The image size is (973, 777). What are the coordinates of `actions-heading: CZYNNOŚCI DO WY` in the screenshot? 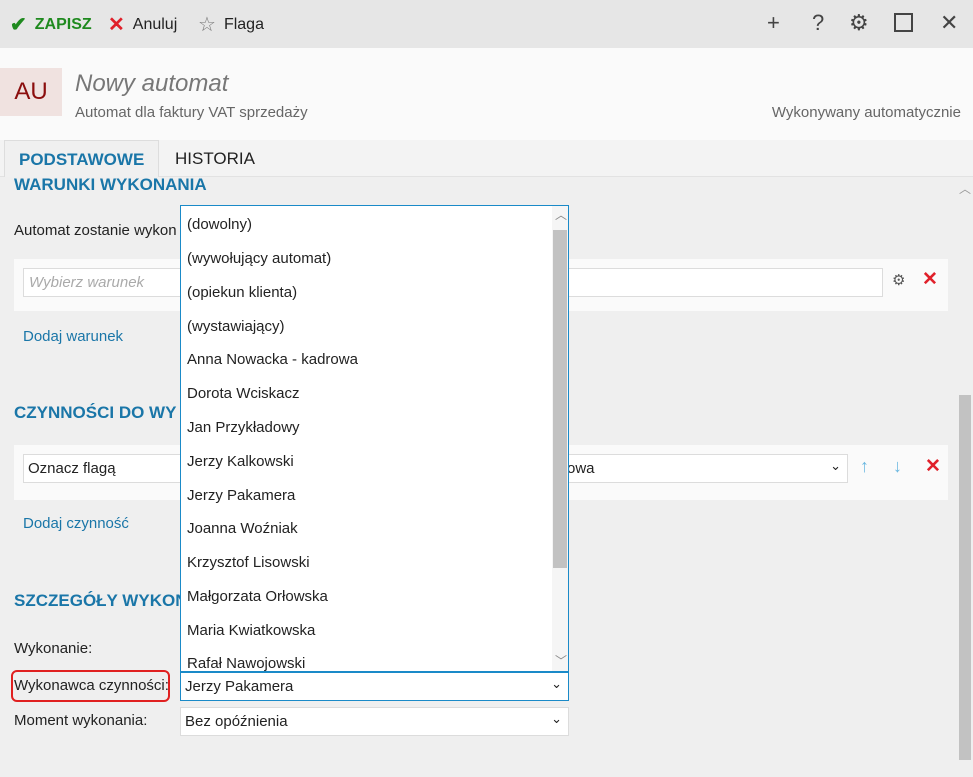 It's located at (95, 412).